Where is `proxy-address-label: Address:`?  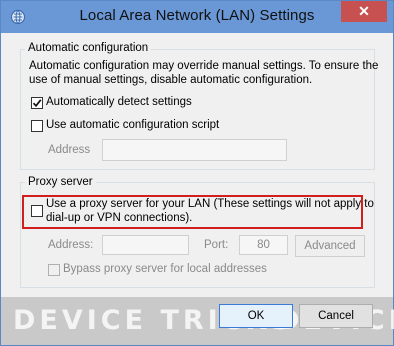 proxy-address-label: Address: is located at coordinates (71, 245).